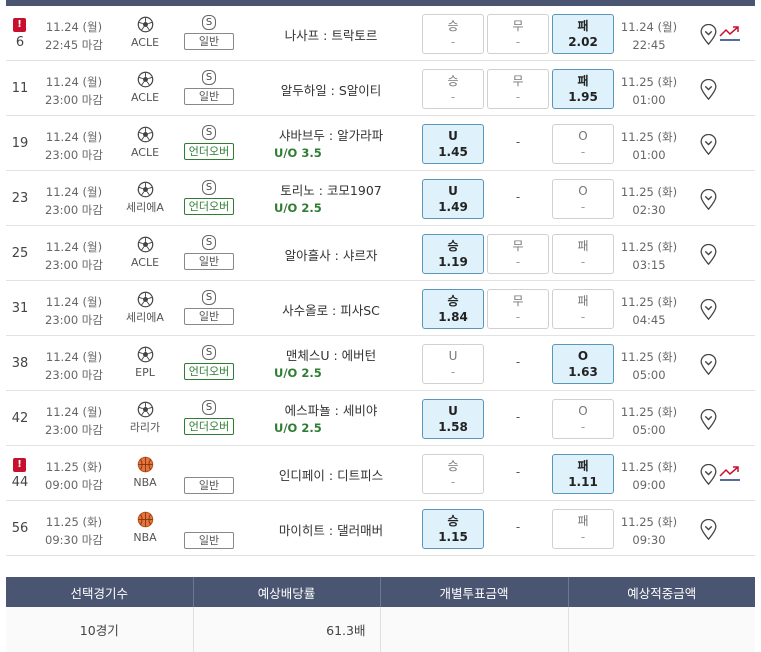 The height and width of the screenshot is (652, 761). What do you see at coordinates (453, 419) in the screenshot?
I see `odds-cell: U 1.58` at bounding box center [453, 419].